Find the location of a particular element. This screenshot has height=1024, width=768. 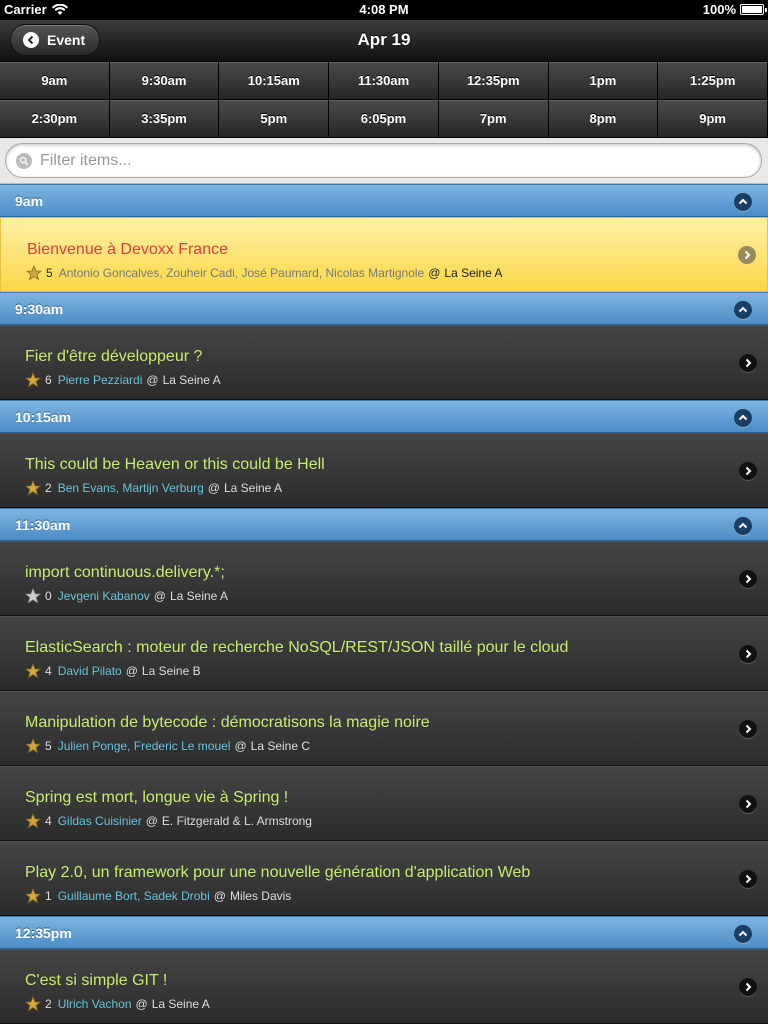

session-speakers: Pierre Pezziardi is located at coordinates (100, 380).